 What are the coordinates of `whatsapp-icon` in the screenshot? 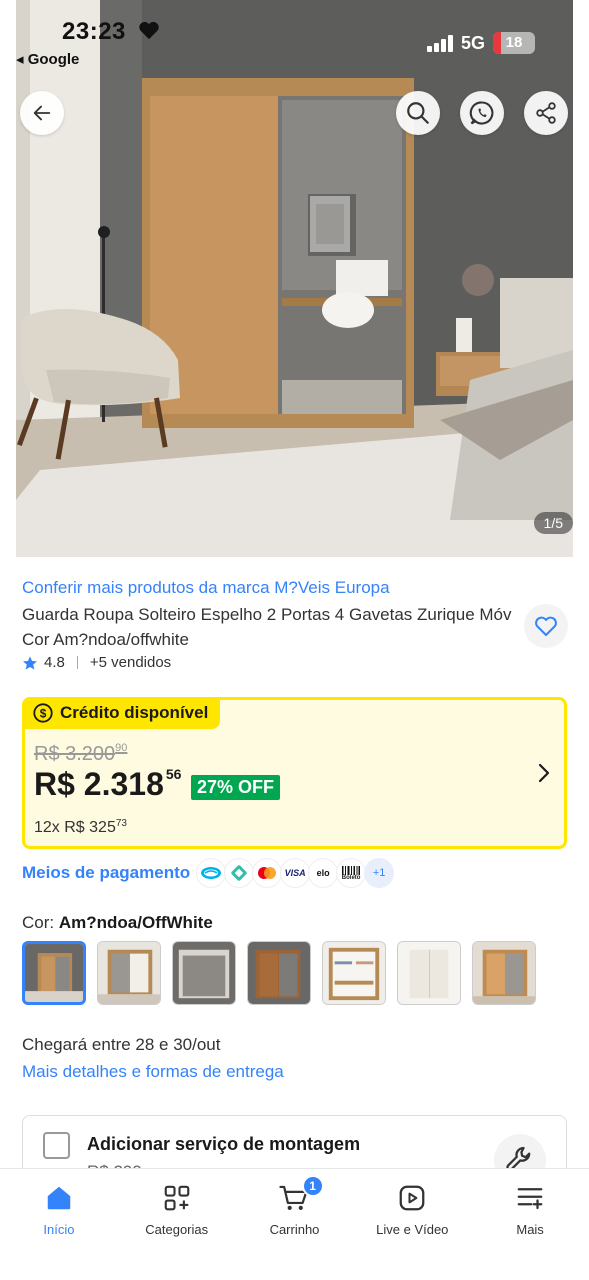 It's located at (481, 113).